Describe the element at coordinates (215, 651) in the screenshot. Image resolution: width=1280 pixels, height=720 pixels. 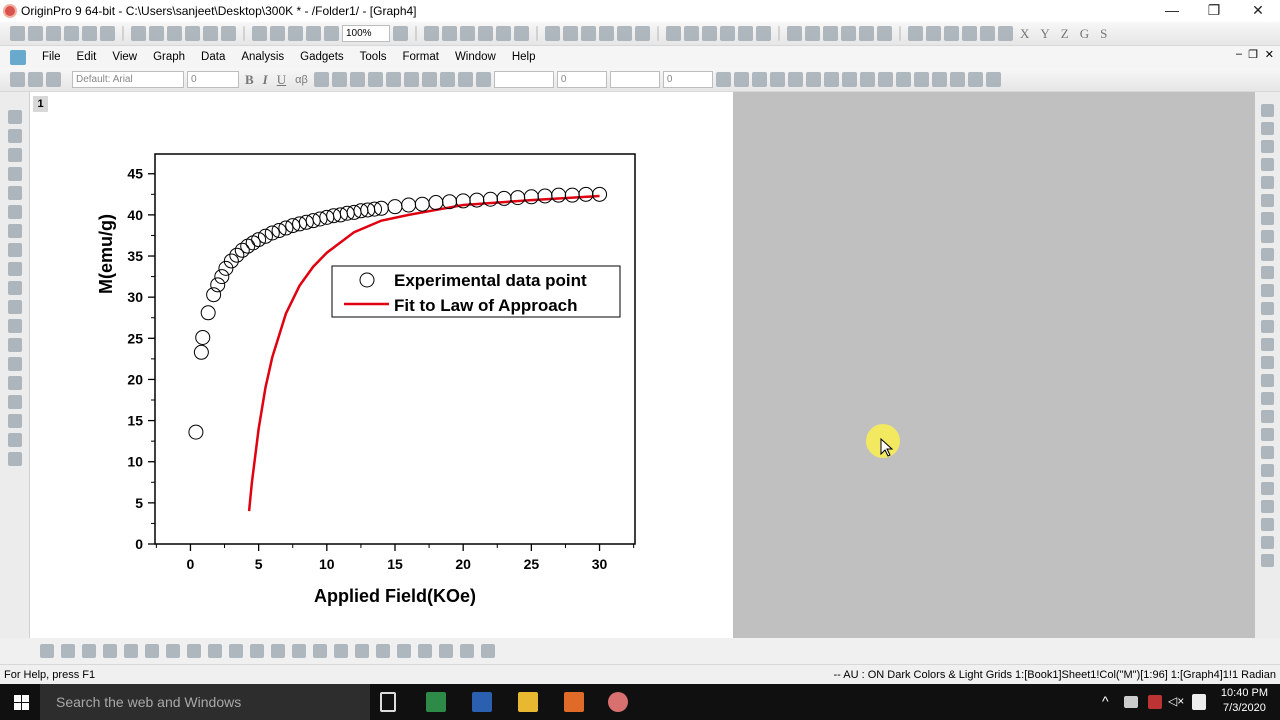
I see `box-plot-icon` at that location.